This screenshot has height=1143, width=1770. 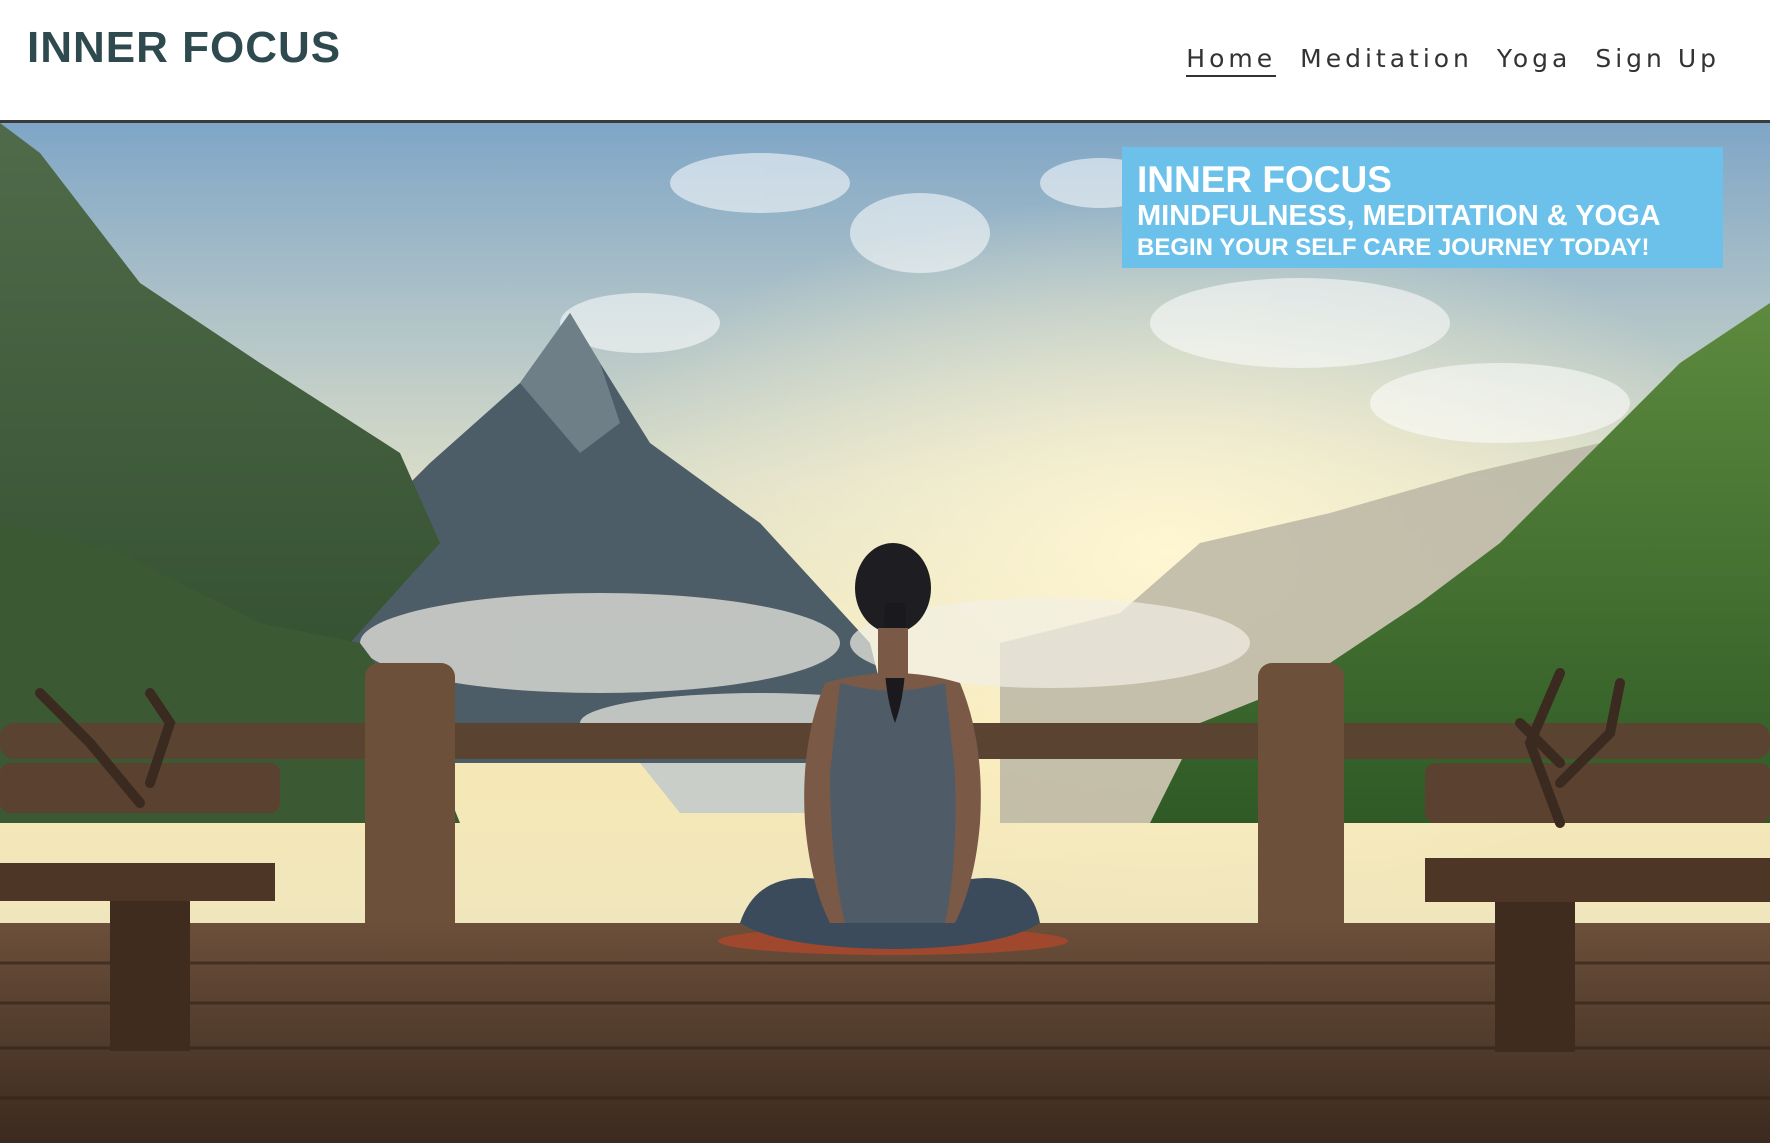 What do you see at coordinates (1386, 60) in the screenshot?
I see `nav-meditation-link: Meditation` at bounding box center [1386, 60].